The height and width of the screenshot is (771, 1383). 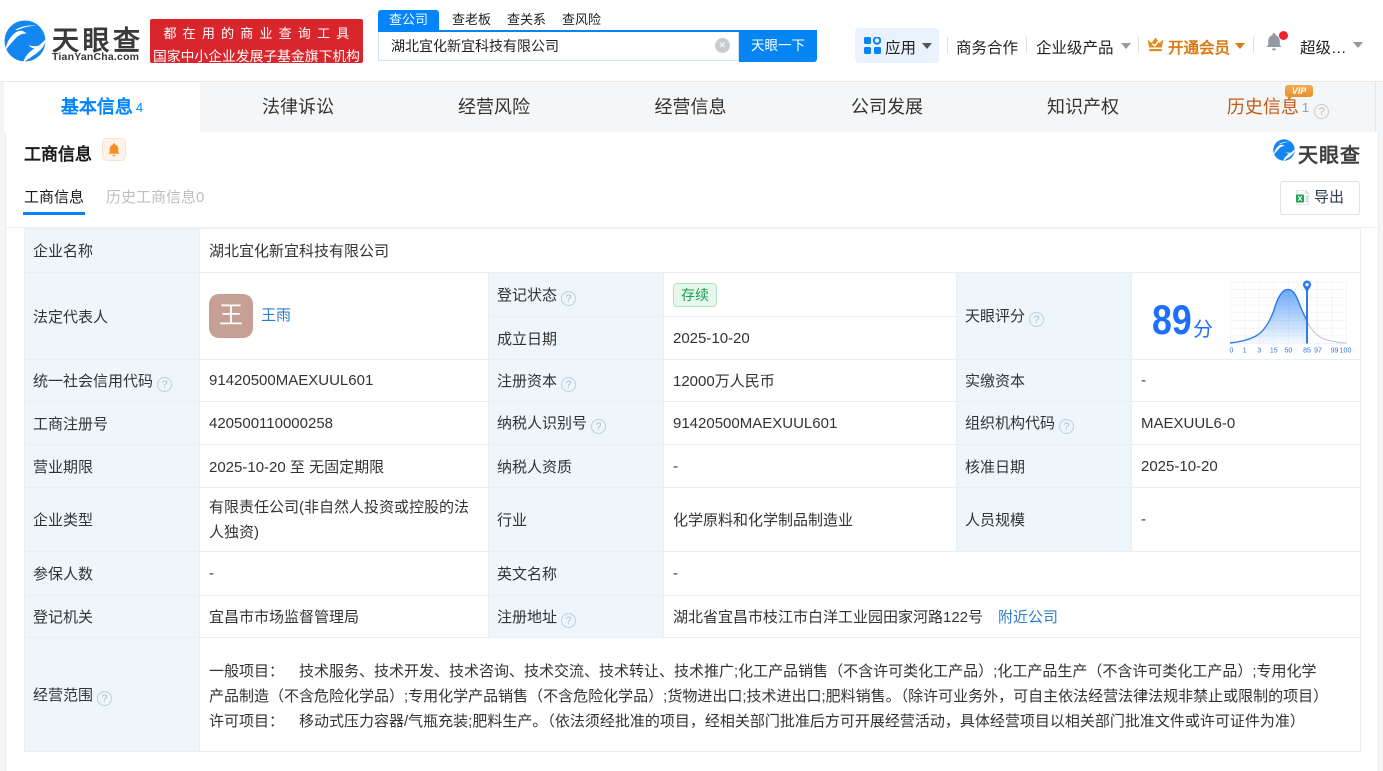 I want to click on svg-text: 1, so click(x=1245, y=351).